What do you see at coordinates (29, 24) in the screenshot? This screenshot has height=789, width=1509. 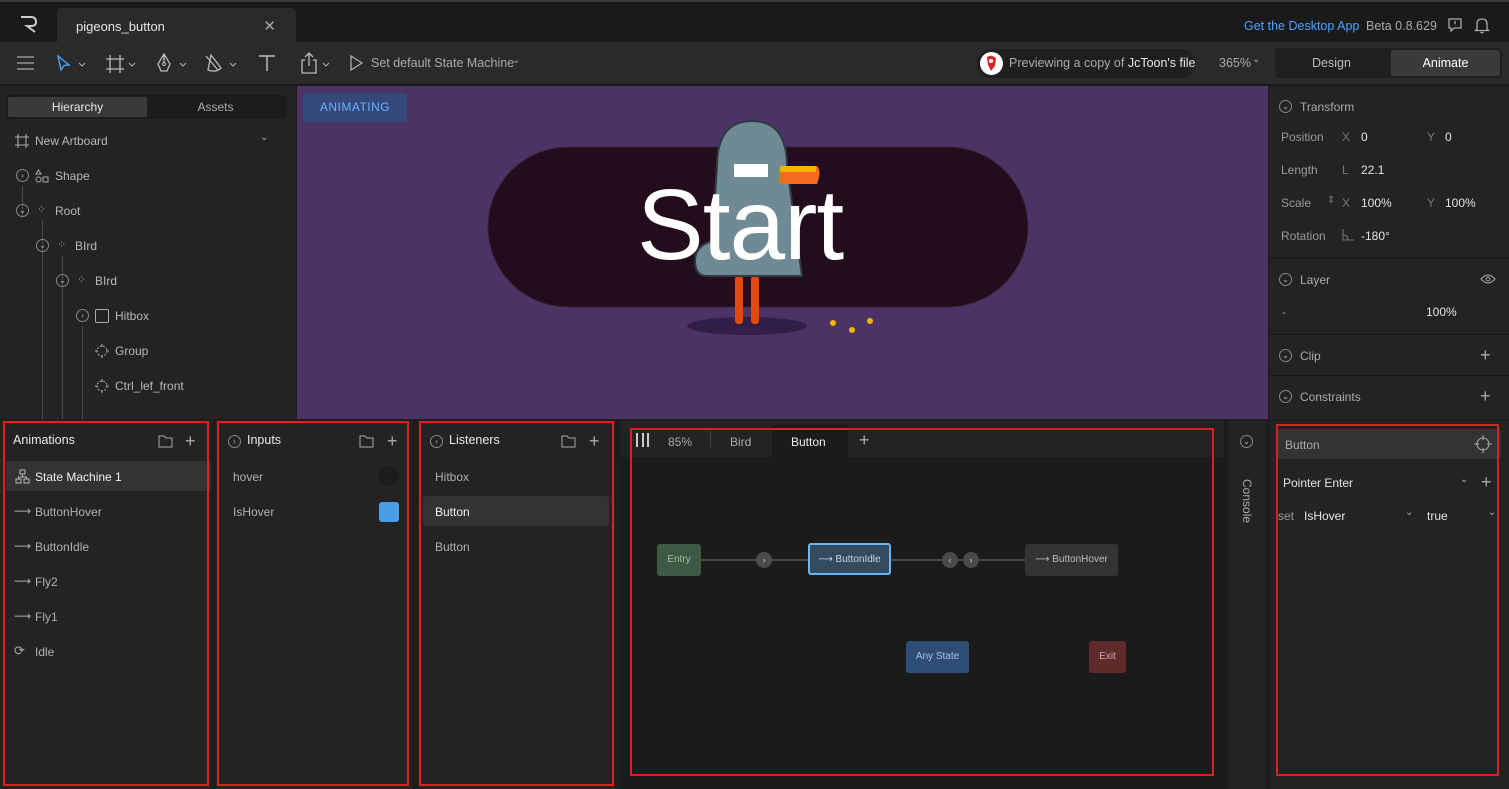 I see `rive-logo-icon` at bounding box center [29, 24].